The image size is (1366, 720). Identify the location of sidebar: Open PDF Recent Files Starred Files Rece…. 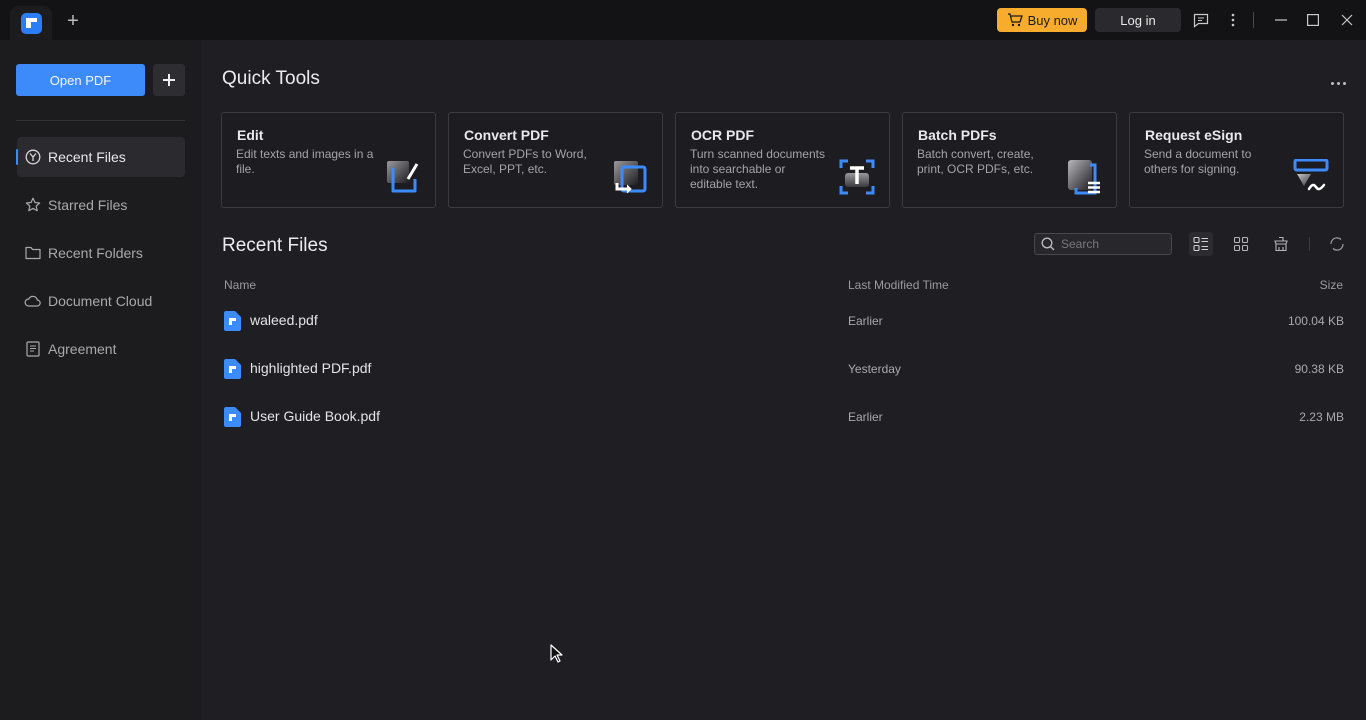
(100, 380).